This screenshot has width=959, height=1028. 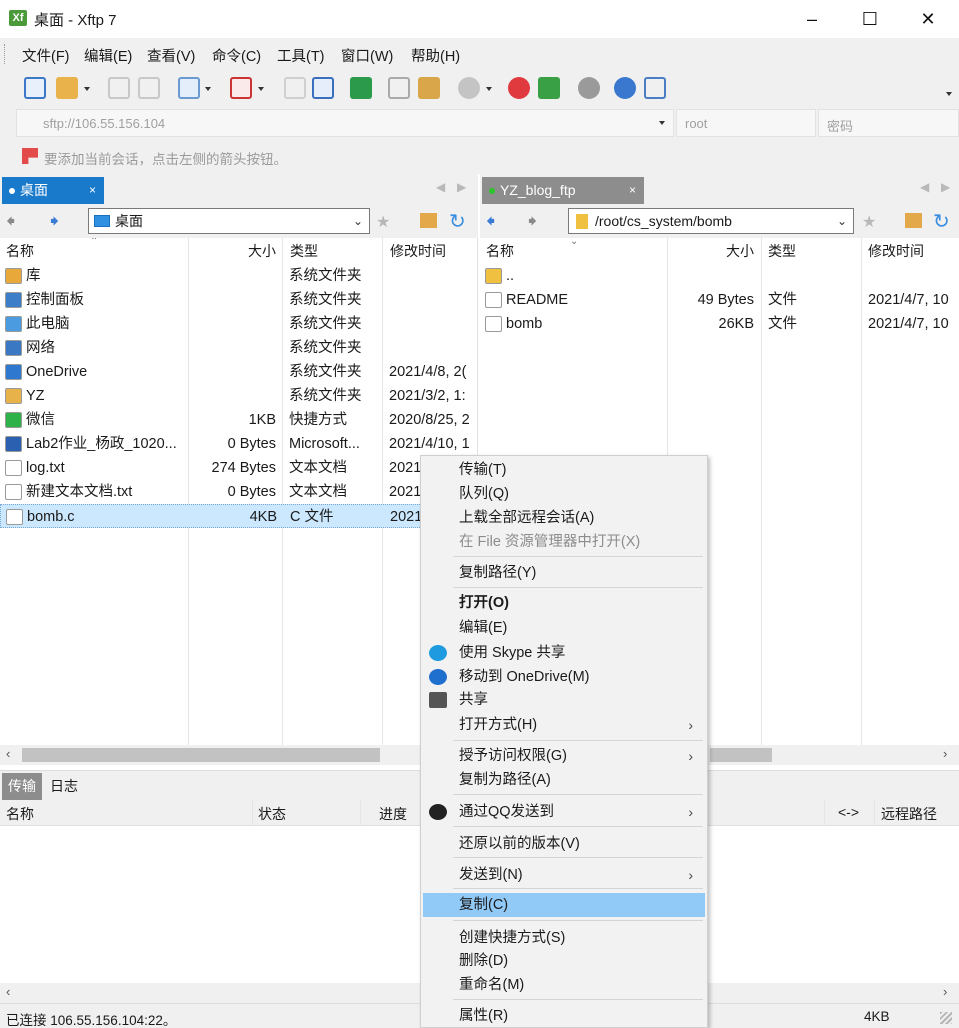 What do you see at coordinates (238, 300) in the screenshot?
I see `file-row: 控制面板 系统文件夹` at bounding box center [238, 300].